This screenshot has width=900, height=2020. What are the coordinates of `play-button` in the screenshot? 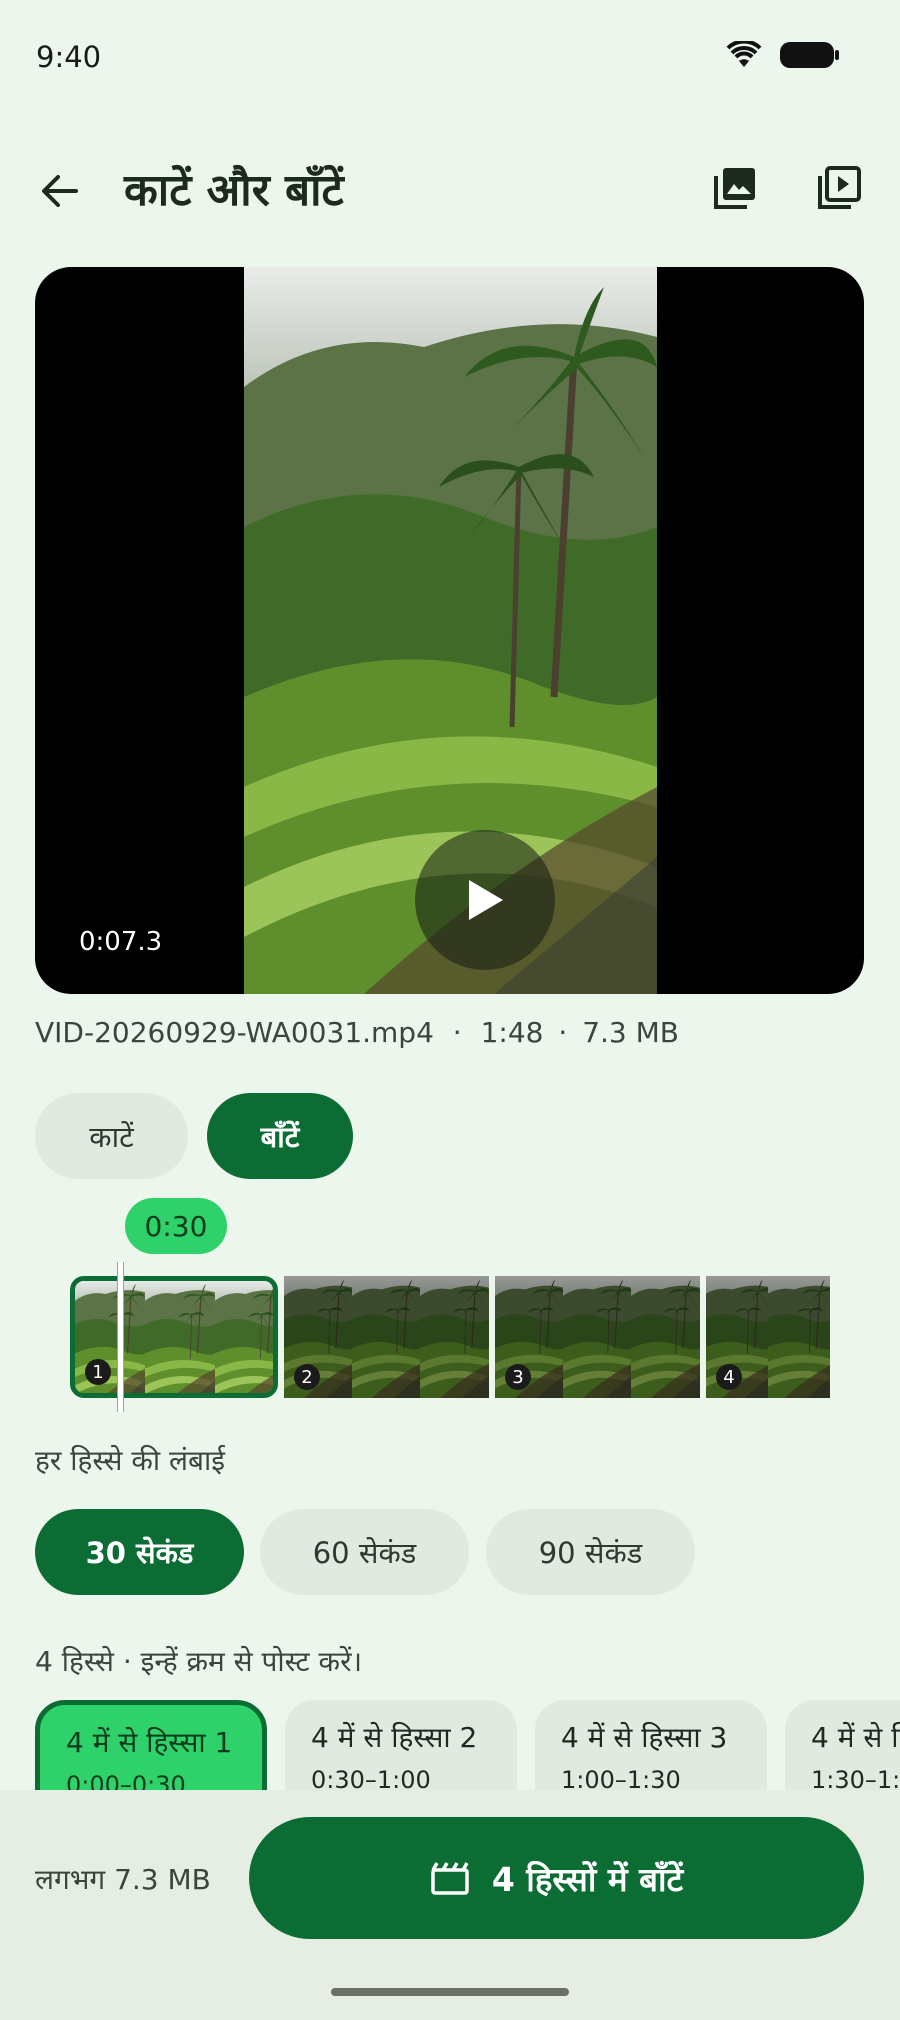 It's located at (485, 900).